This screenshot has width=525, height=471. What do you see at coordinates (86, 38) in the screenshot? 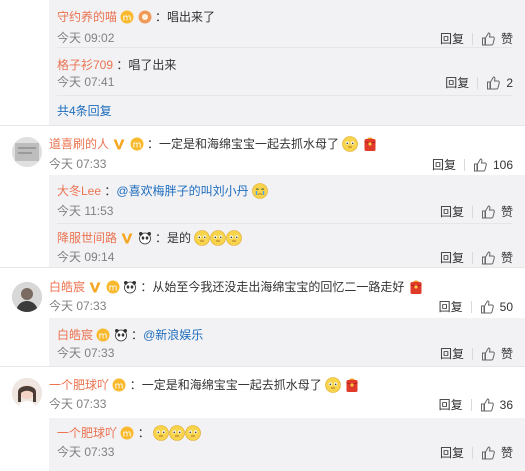
I see `timestamp: 今天 09:02` at bounding box center [86, 38].